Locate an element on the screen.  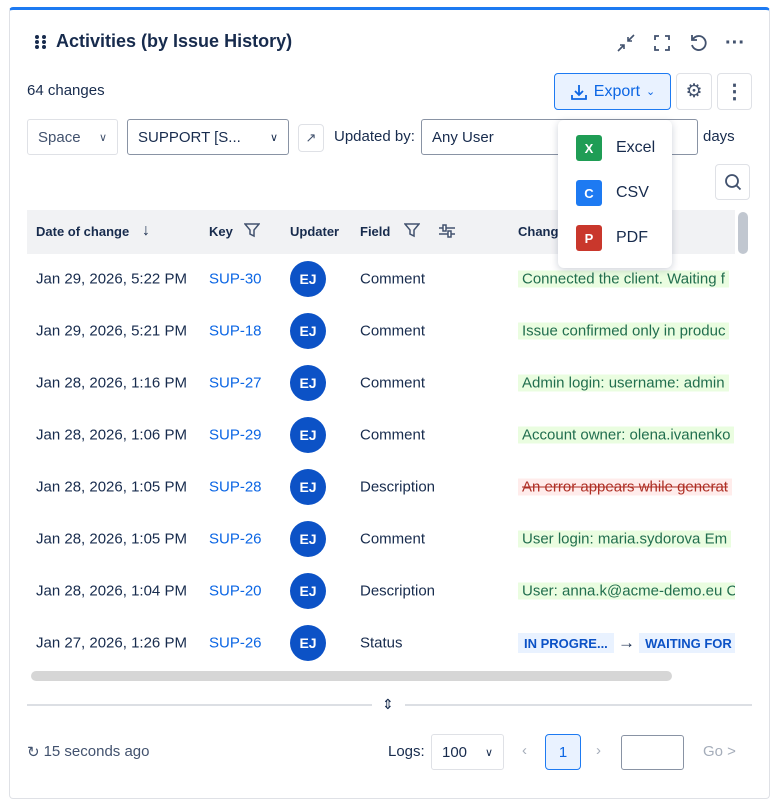
vertical-scrollbar is located at coordinates (743, 233).